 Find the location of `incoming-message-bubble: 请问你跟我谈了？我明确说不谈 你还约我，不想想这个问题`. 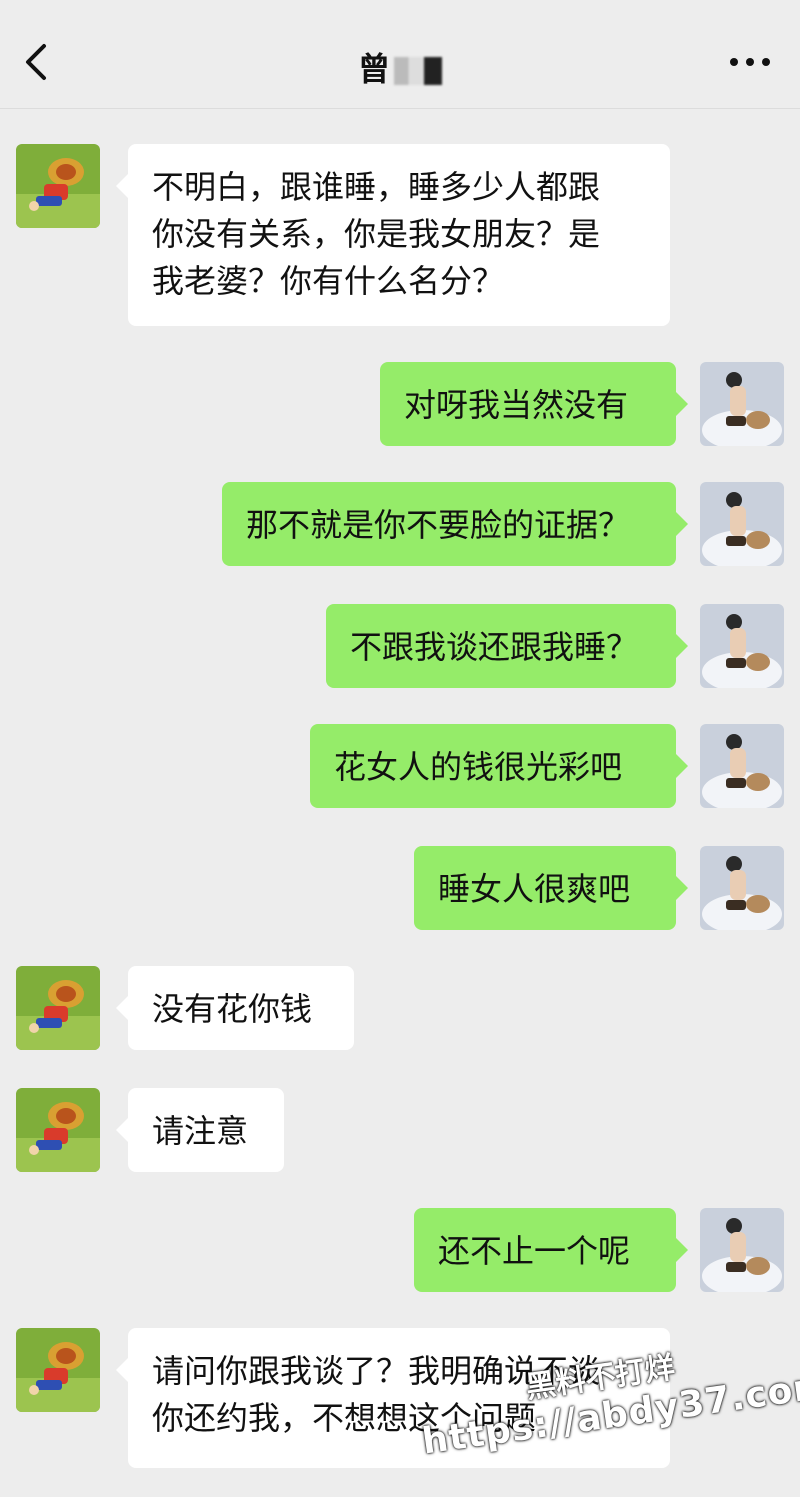

incoming-message-bubble: 请问你跟我谈了？我明确说不谈 你还约我，不想想这个问题 is located at coordinates (393, 1398).